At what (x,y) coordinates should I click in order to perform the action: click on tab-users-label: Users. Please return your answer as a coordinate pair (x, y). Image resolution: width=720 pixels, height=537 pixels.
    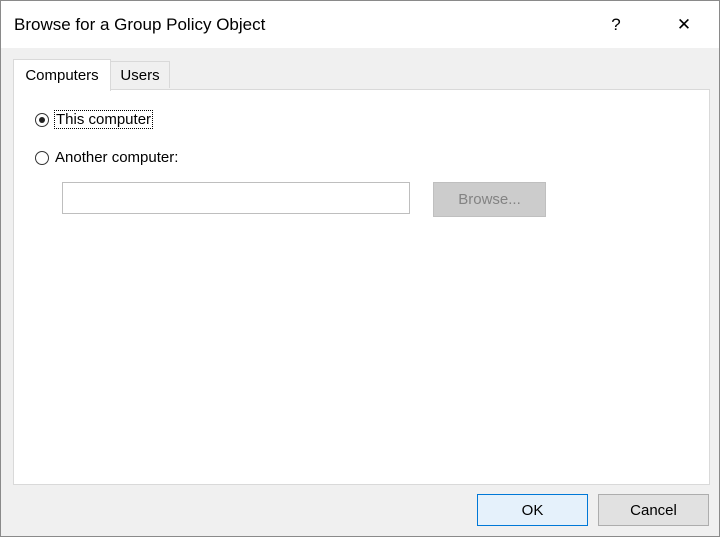
    Looking at the image, I should click on (140, 75).